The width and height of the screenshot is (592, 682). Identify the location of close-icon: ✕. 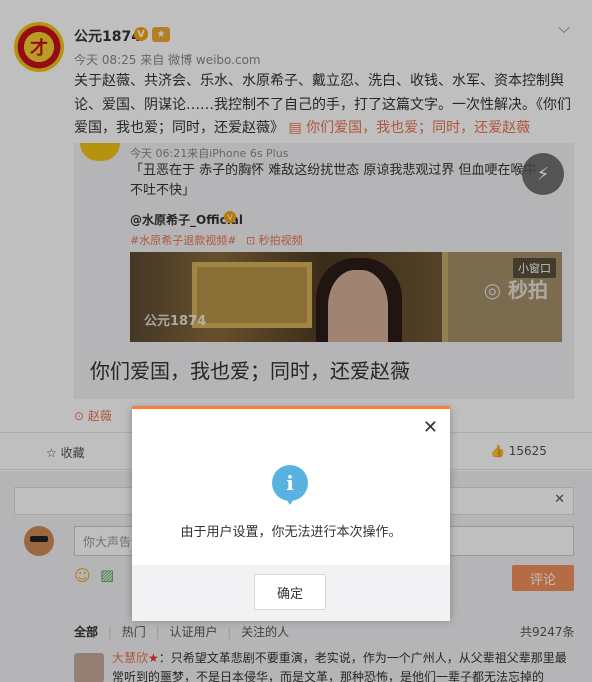
(430, 427).